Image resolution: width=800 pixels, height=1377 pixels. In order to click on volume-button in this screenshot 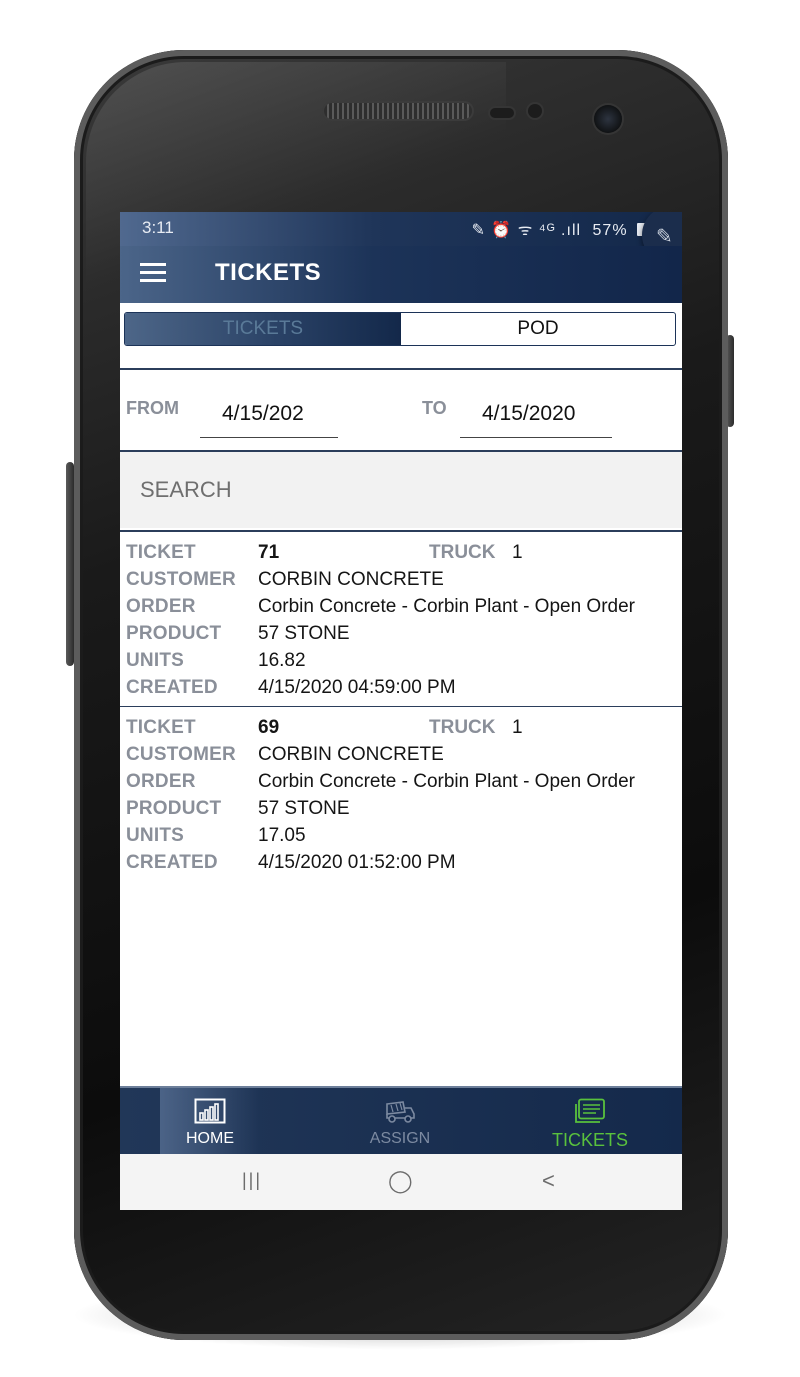, I will do `click(70, 564)`.